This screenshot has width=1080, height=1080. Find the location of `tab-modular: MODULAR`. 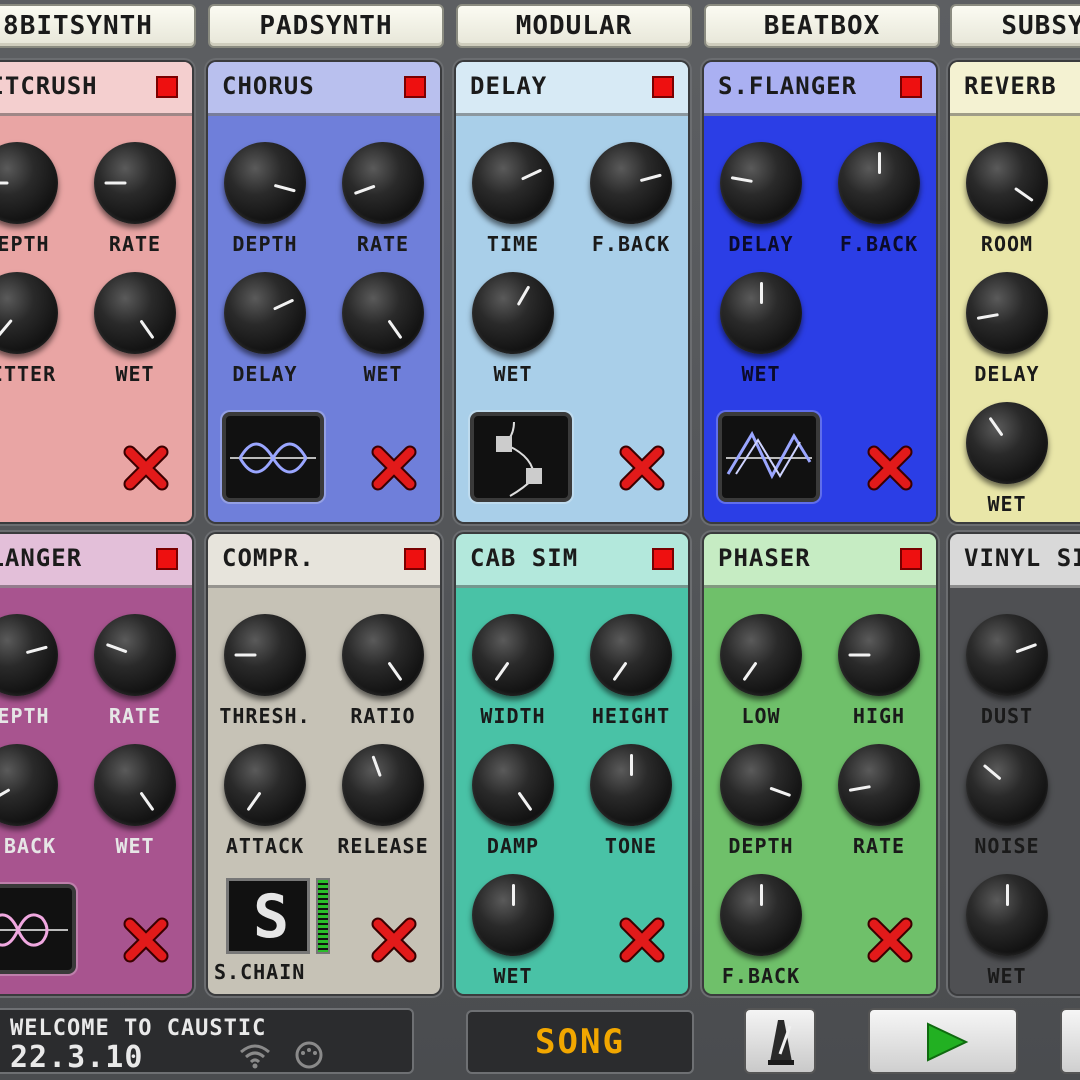

tab-modular: MODULAR is located at coordinates (574, 26).